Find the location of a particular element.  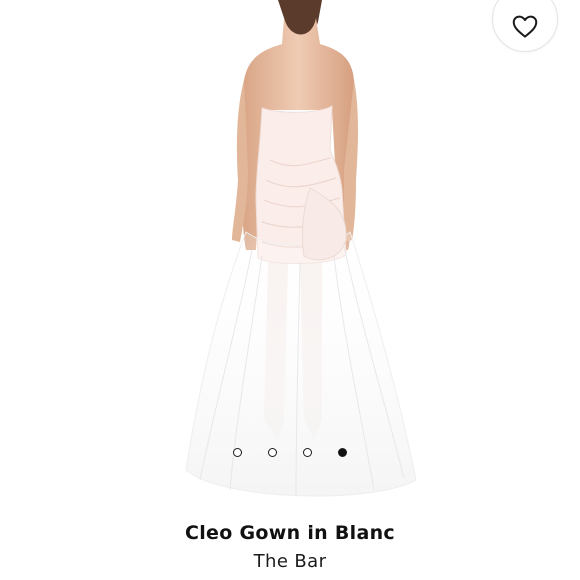

product-title: Cleo Gown in Blanc is located at coordinates (290, 533).